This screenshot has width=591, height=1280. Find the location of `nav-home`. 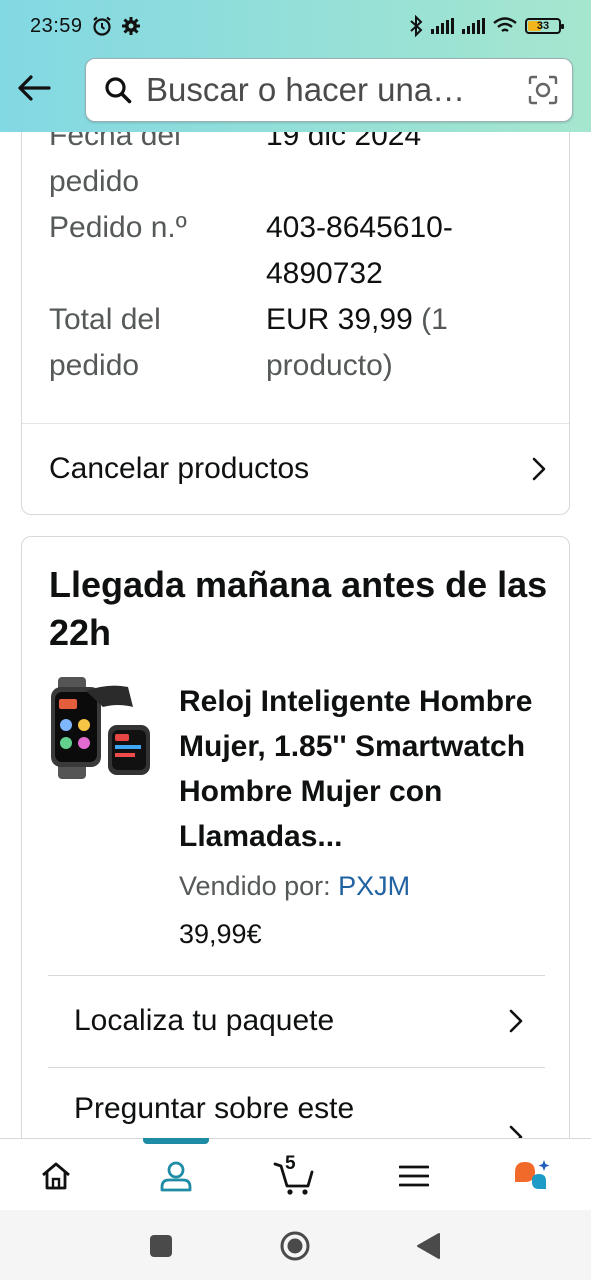

nav-home is located at coordinates (56, 1176).